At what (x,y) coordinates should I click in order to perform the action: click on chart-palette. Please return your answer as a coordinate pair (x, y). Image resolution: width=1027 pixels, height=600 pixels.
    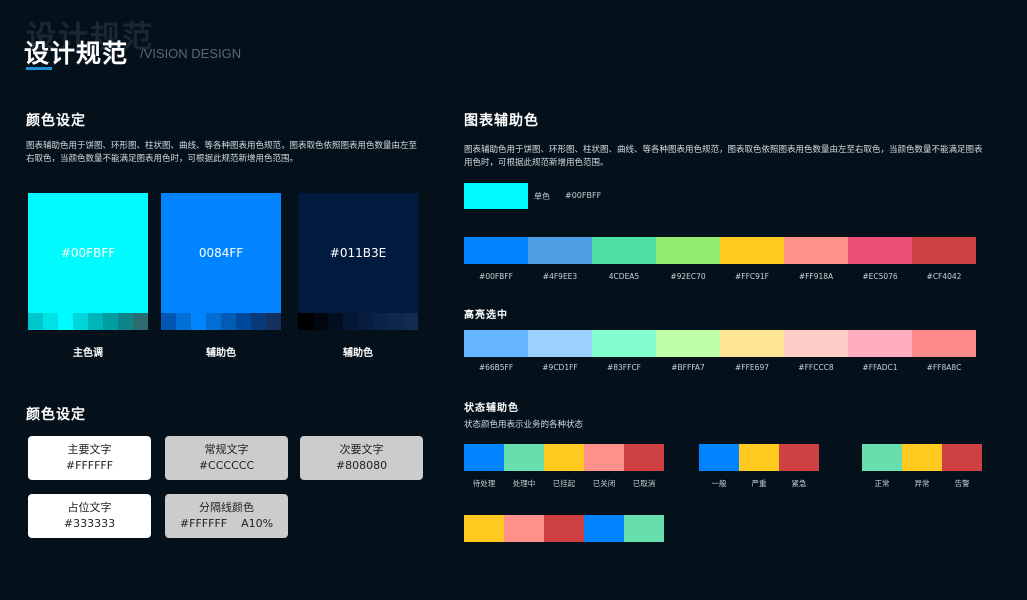
    Looking at the image, I should click on (720, 250).